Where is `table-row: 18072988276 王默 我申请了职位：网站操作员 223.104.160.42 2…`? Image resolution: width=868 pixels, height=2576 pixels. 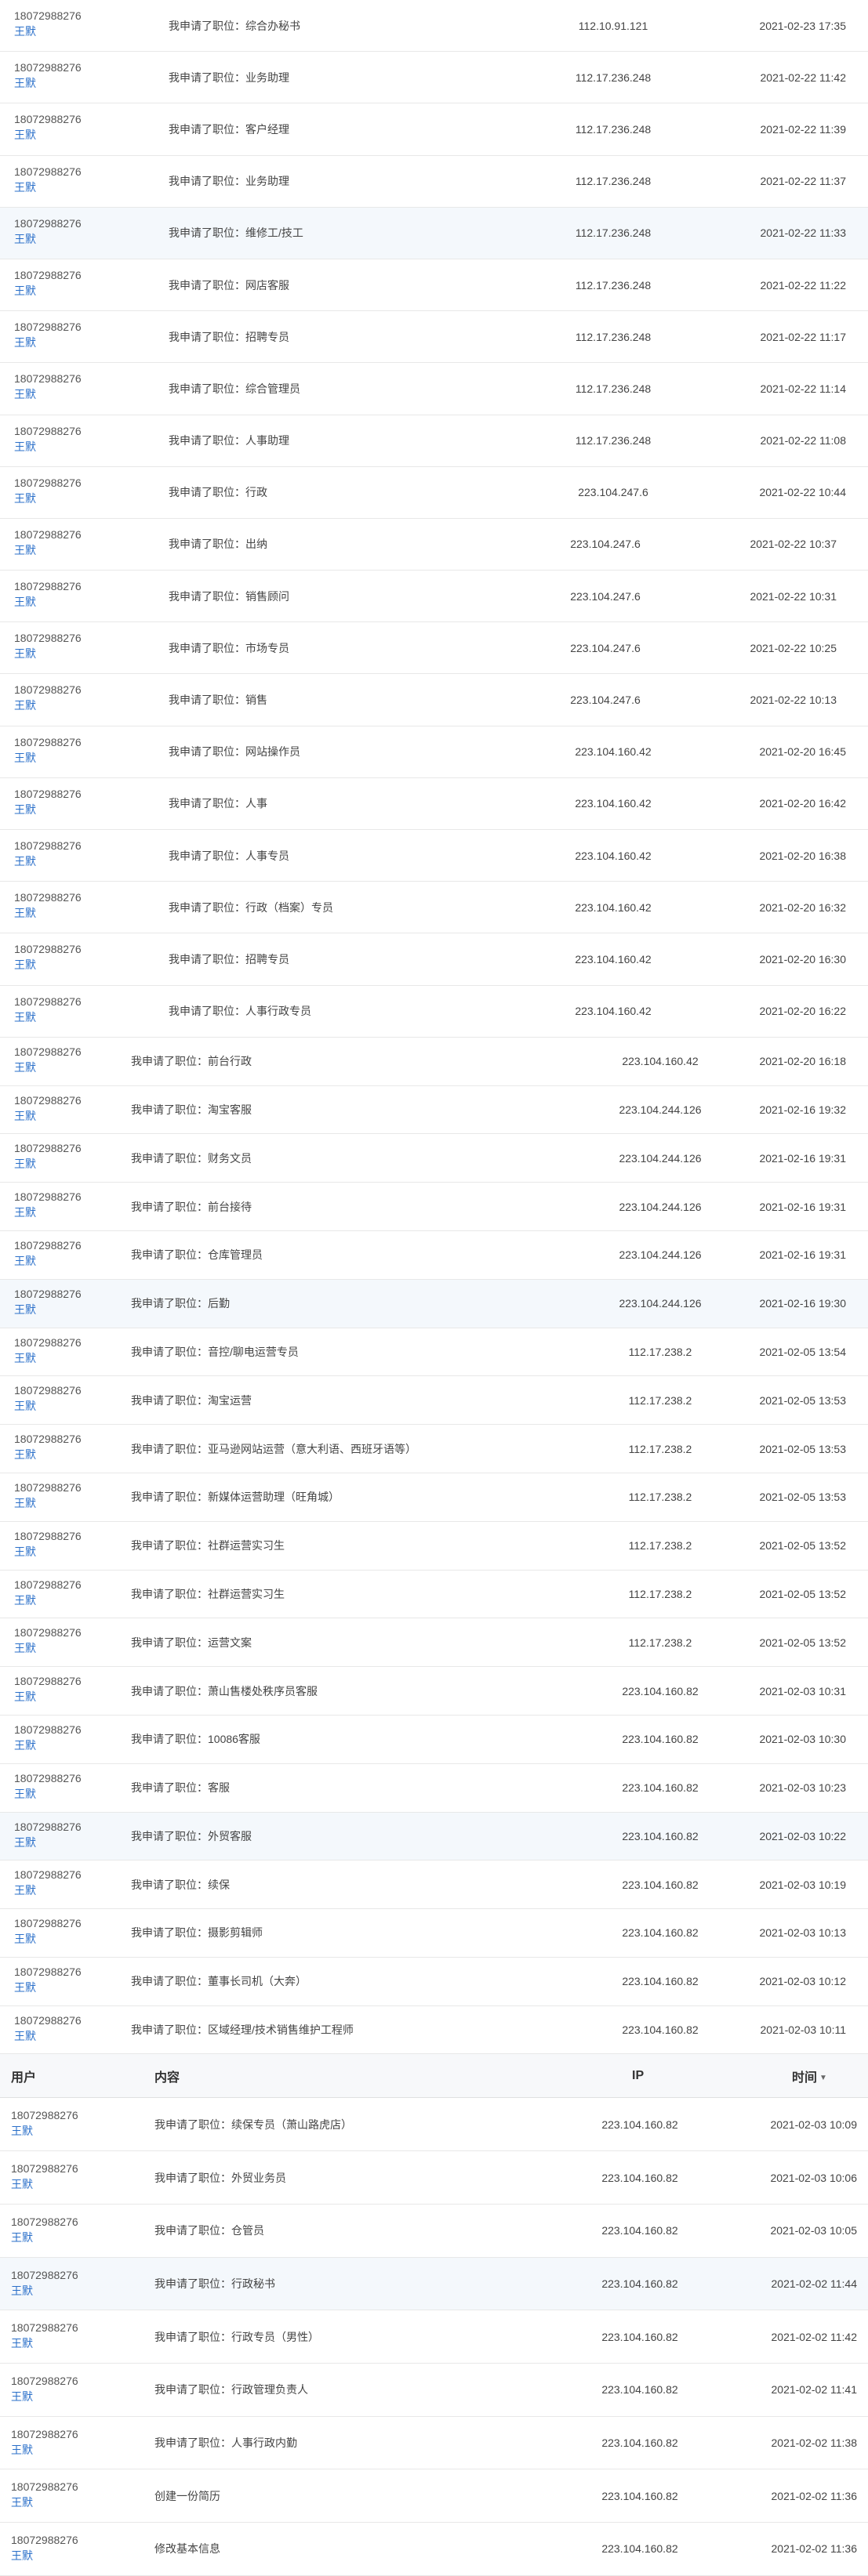
table-row: 18072988276 王默 我申请了职位：网站操作员 223.104.160.42 2… is located at coordinates (434, 752).